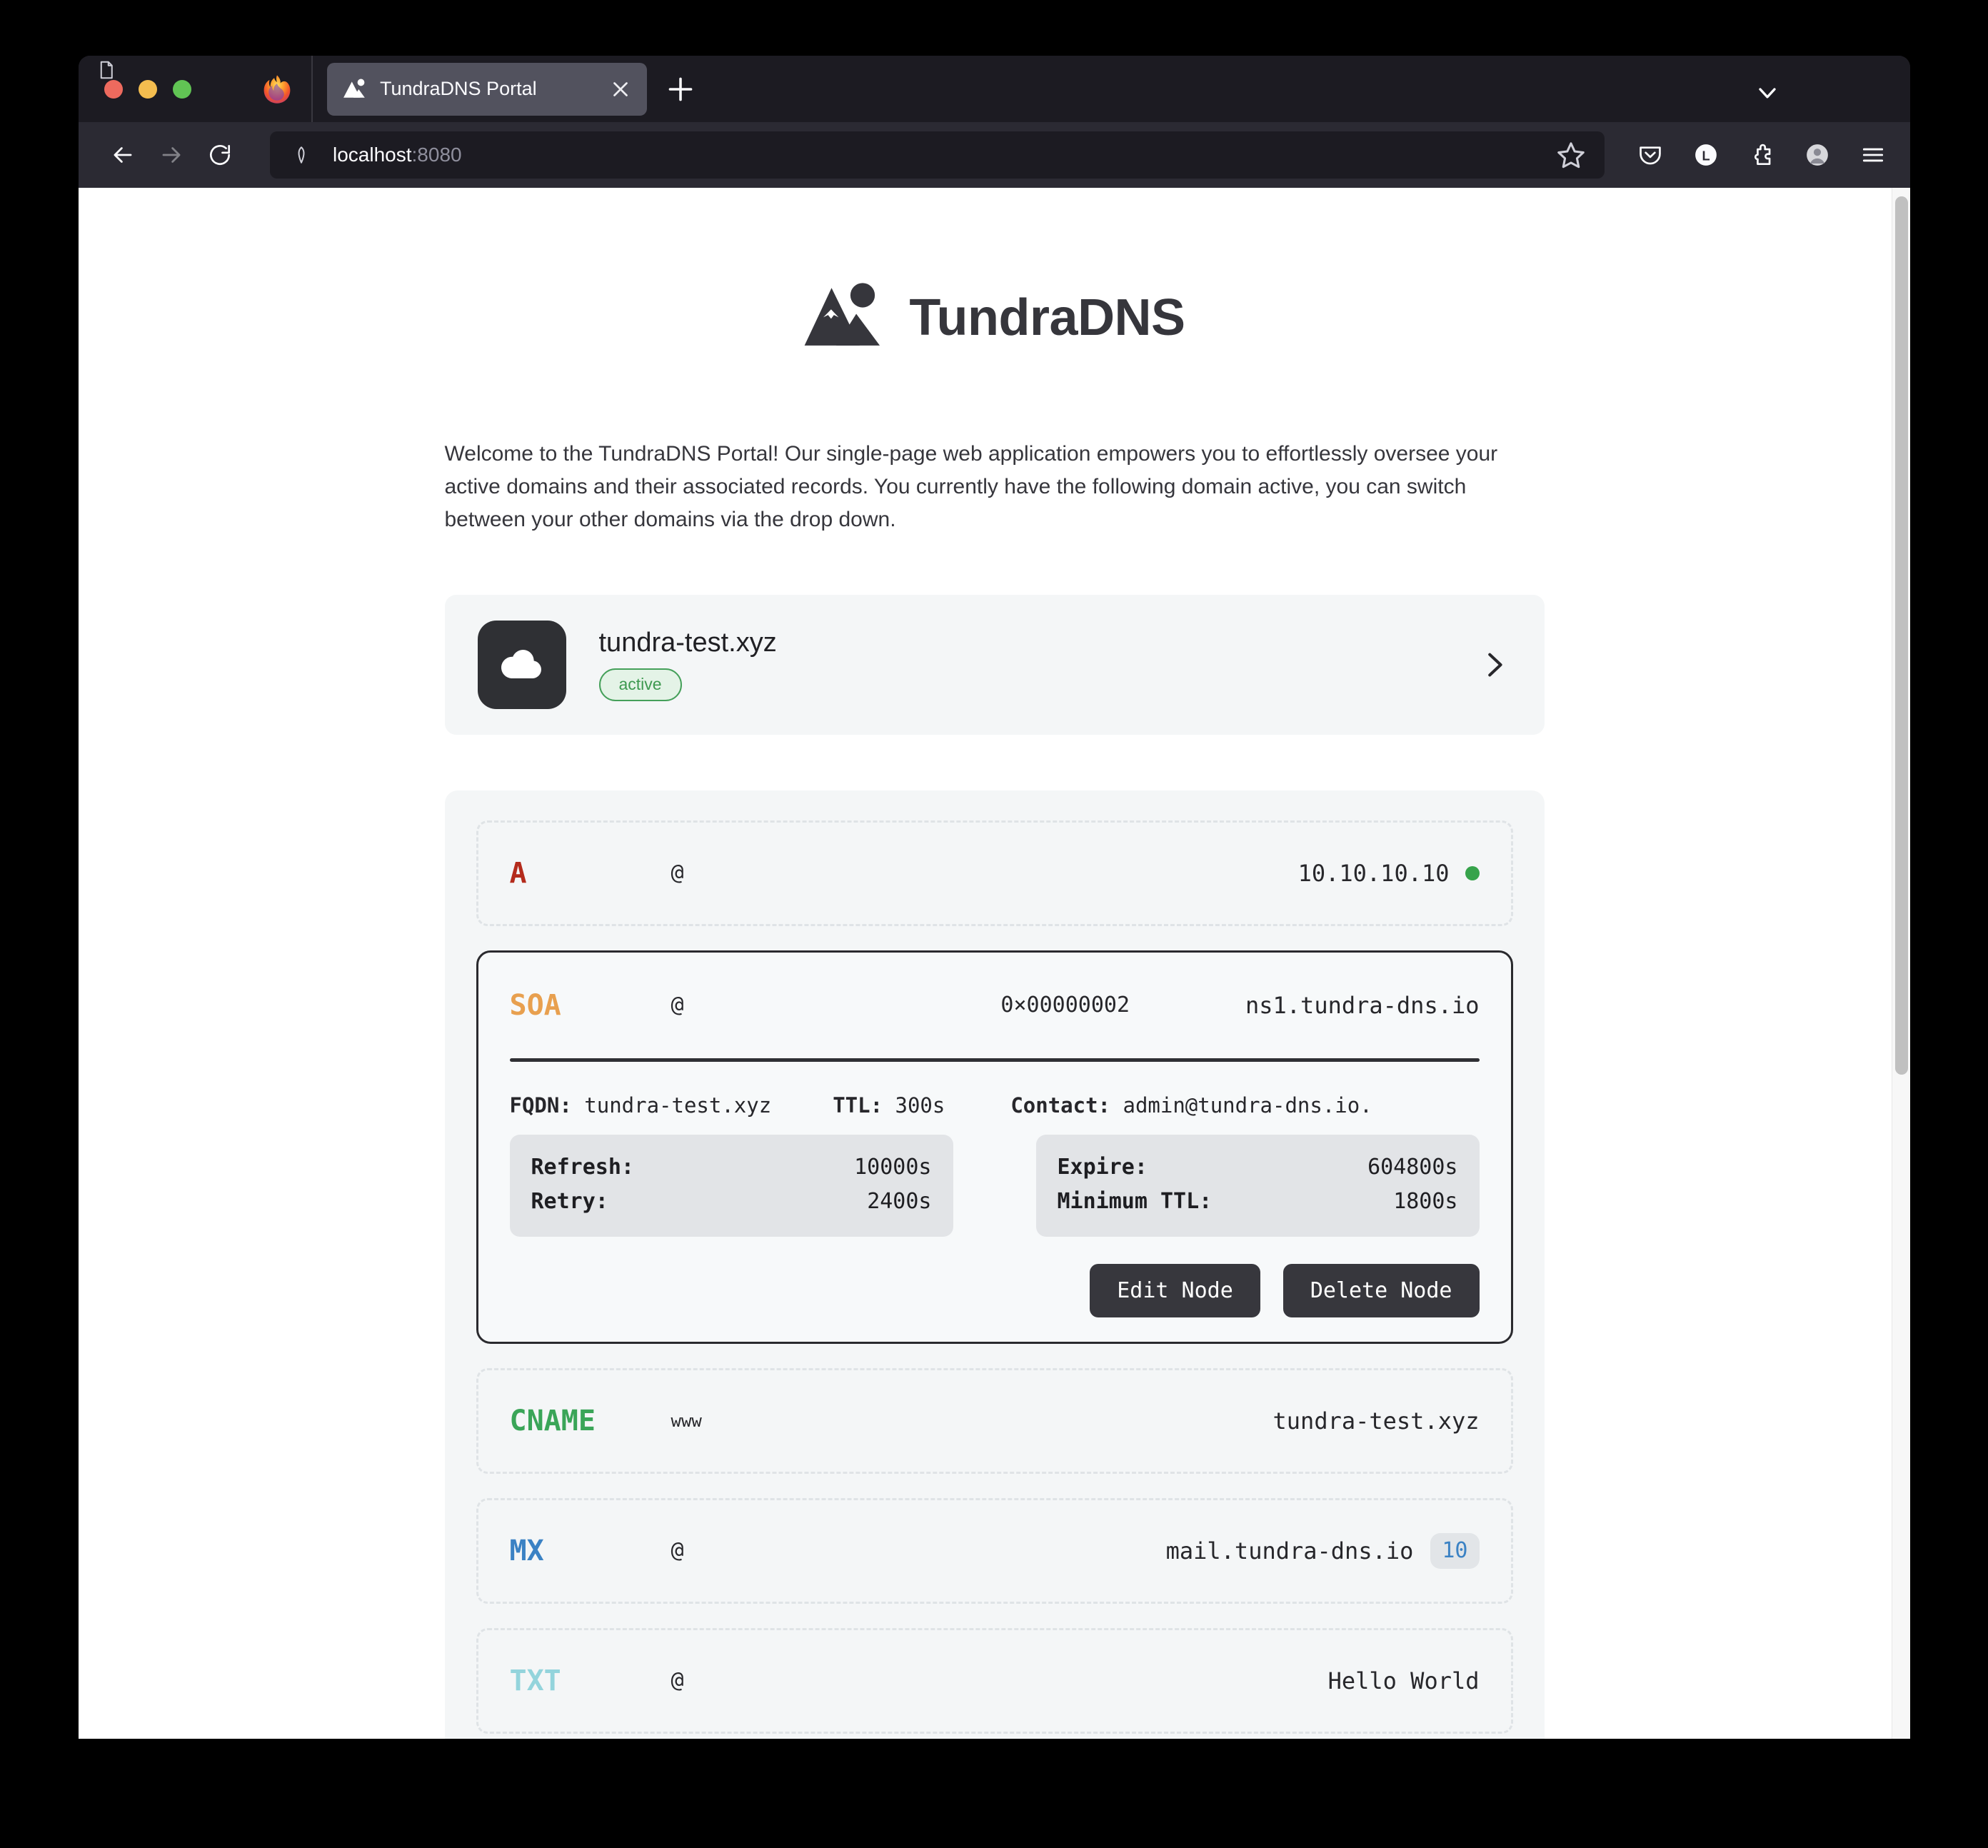 Image resolution: width=1988 pixels, height=1848 pixels. I want to click on delete-node-button: Delete Node, so click(1381, 1290).